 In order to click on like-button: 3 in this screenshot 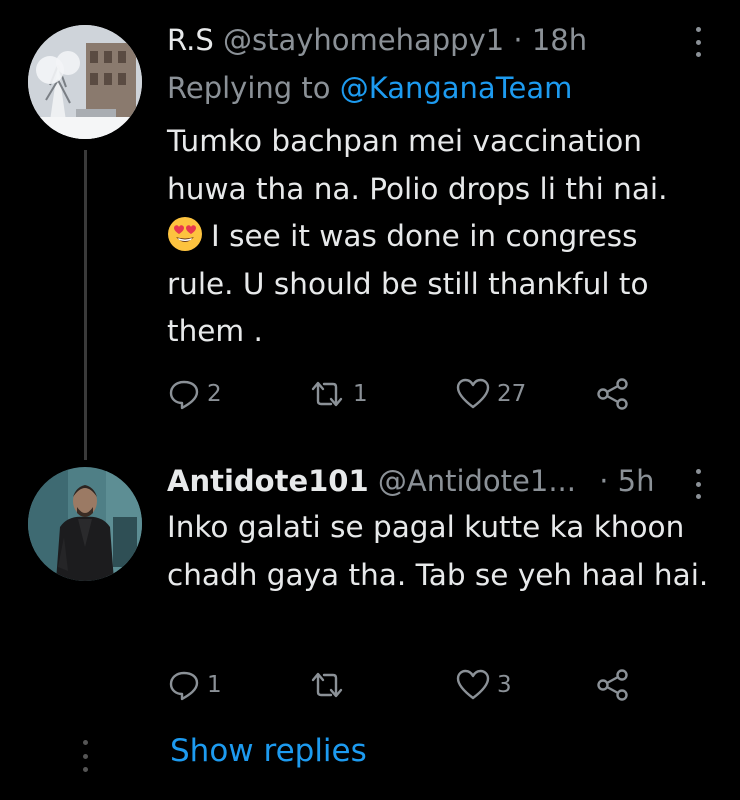, I will do `click(483, 685)`.